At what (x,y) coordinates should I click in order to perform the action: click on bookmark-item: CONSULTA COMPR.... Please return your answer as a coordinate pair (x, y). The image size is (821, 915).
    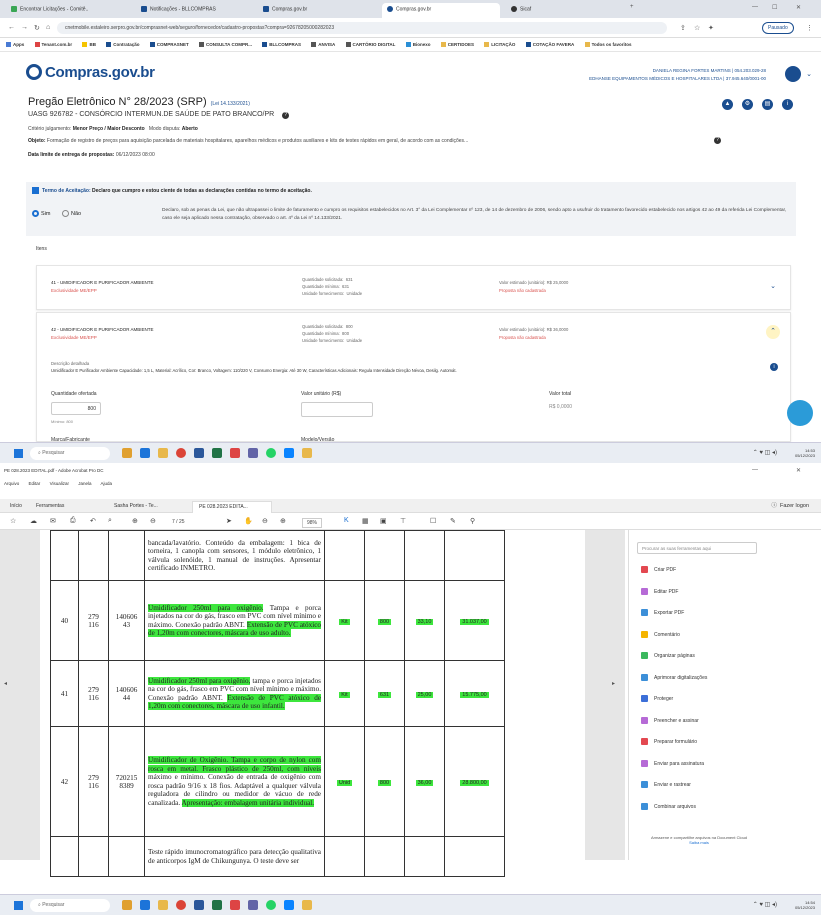
    Looking at the image, I should click on (225, 45).